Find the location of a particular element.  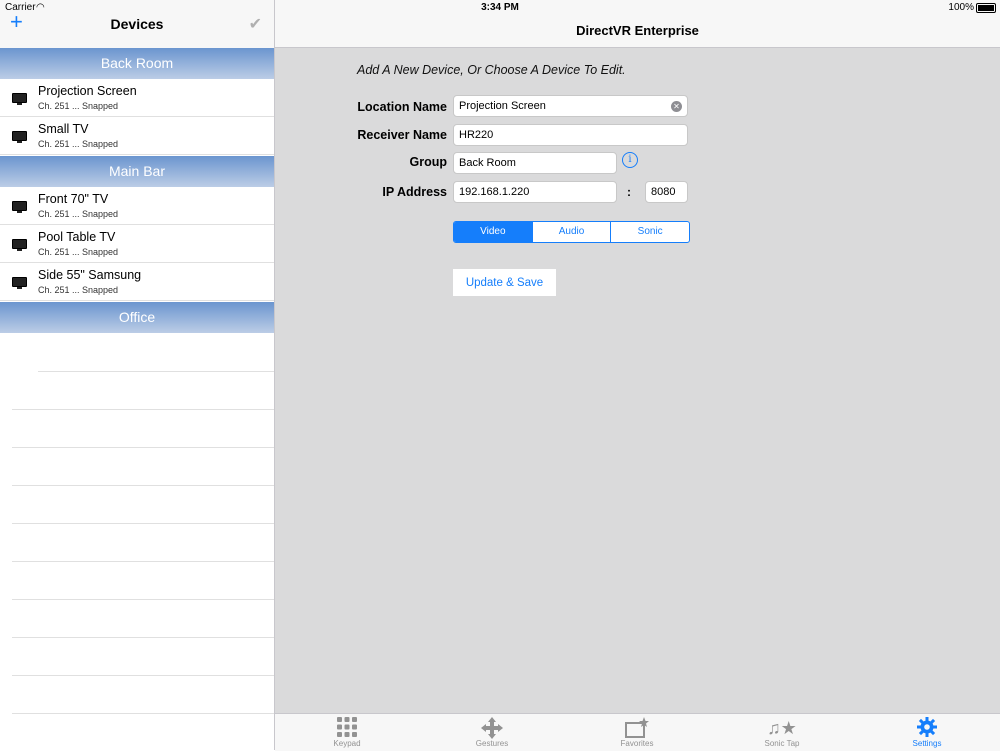

segment-audio: Audio is located at coordinates (571, 232).